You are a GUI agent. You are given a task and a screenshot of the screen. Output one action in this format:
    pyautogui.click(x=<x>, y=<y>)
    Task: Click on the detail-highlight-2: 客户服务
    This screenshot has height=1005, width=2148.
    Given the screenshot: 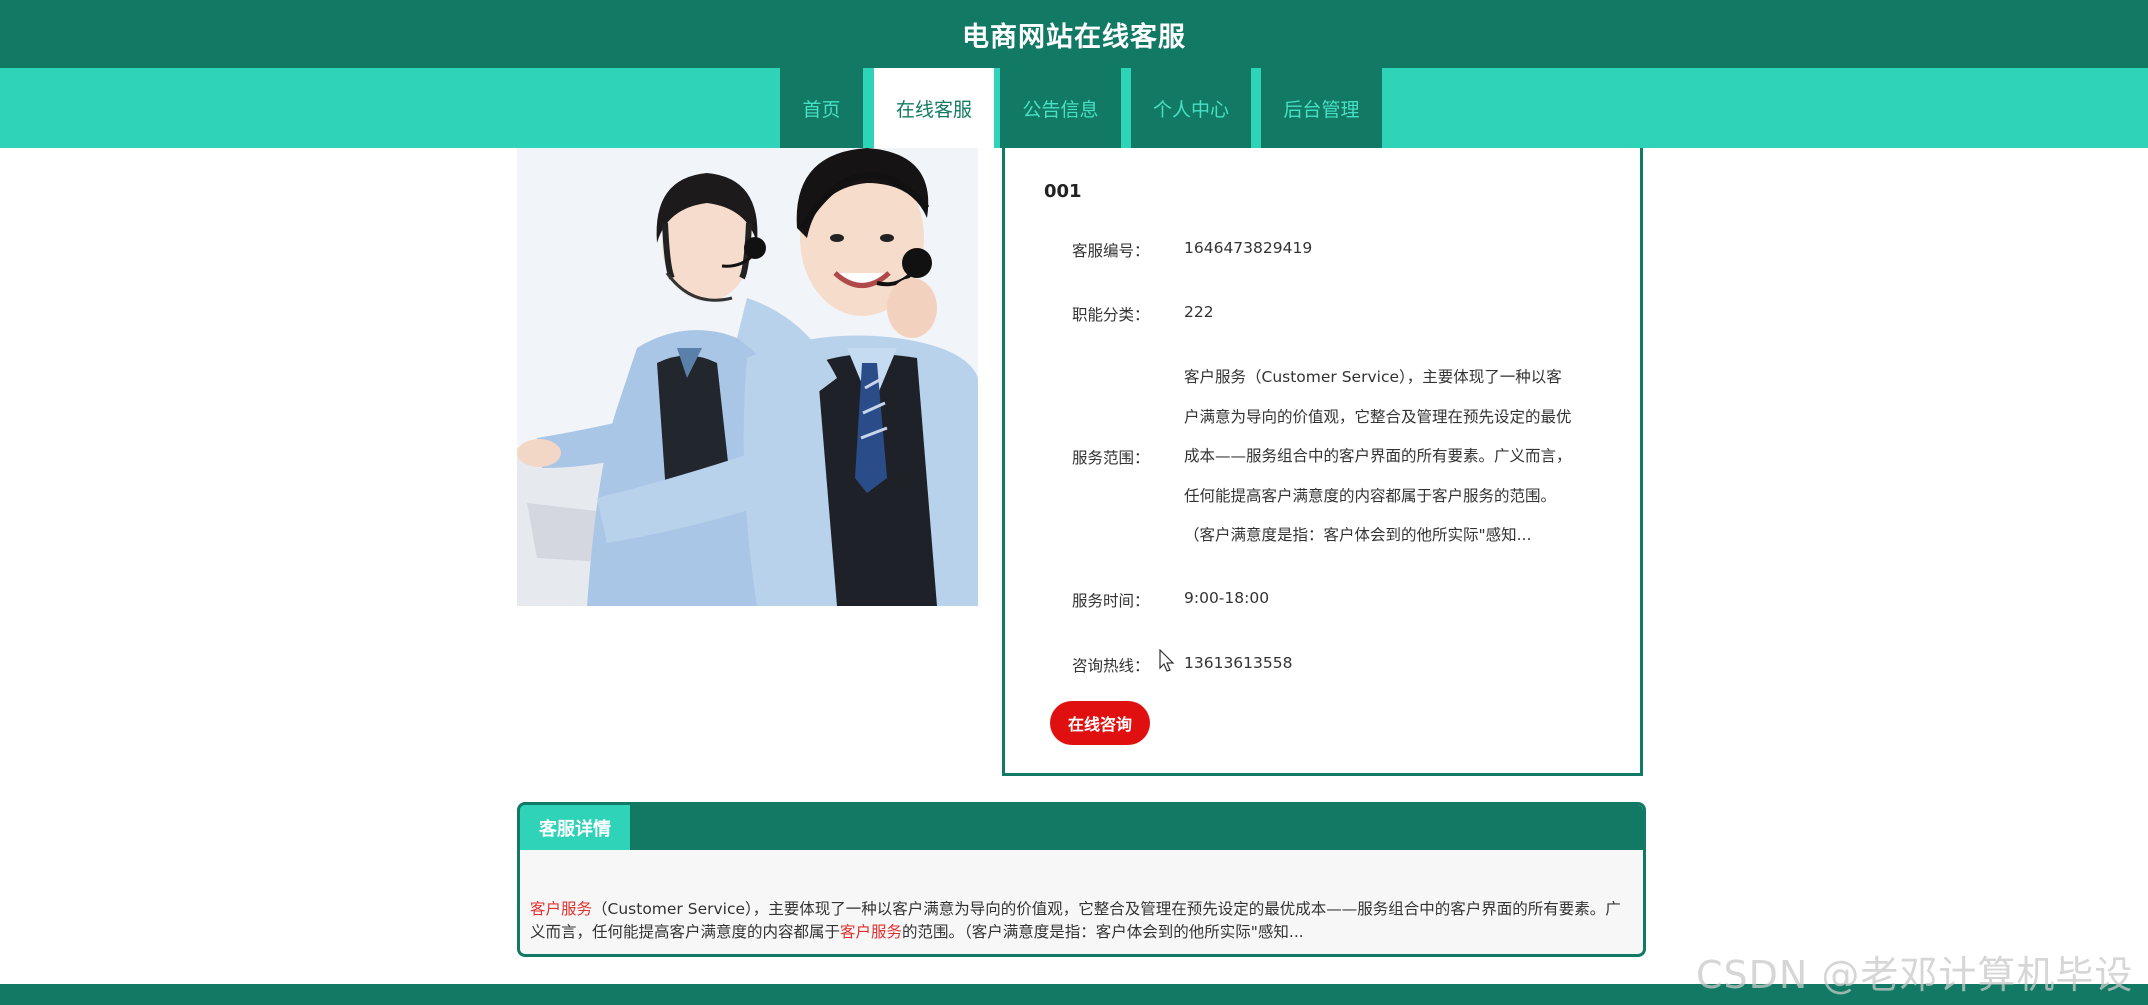 What is the action you would take?
    pyautogui.click(x=871, y=932)
    